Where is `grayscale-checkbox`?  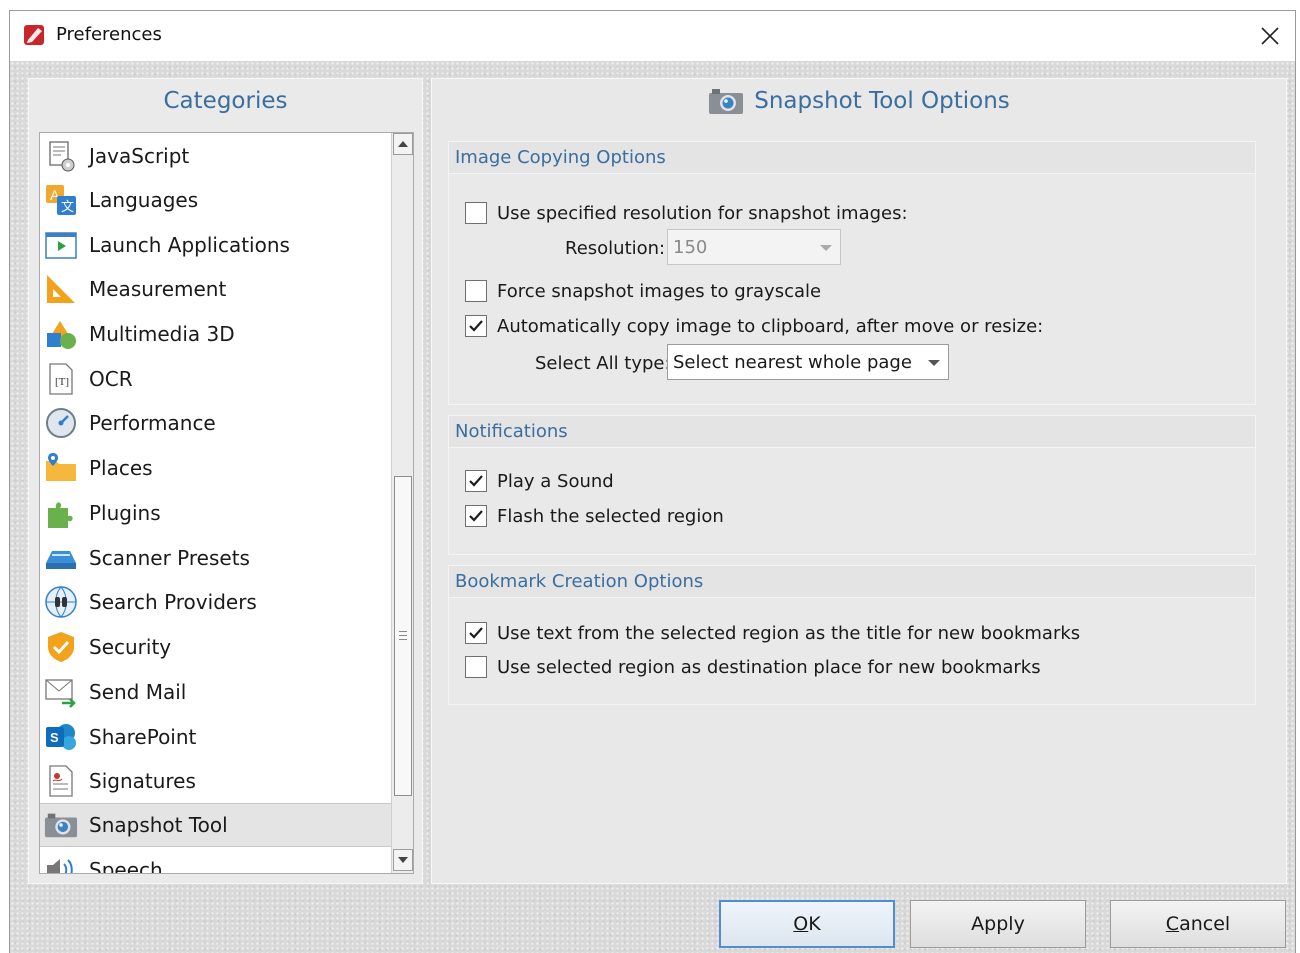 grayscale-checkbox is located at coordinates (476, 291).